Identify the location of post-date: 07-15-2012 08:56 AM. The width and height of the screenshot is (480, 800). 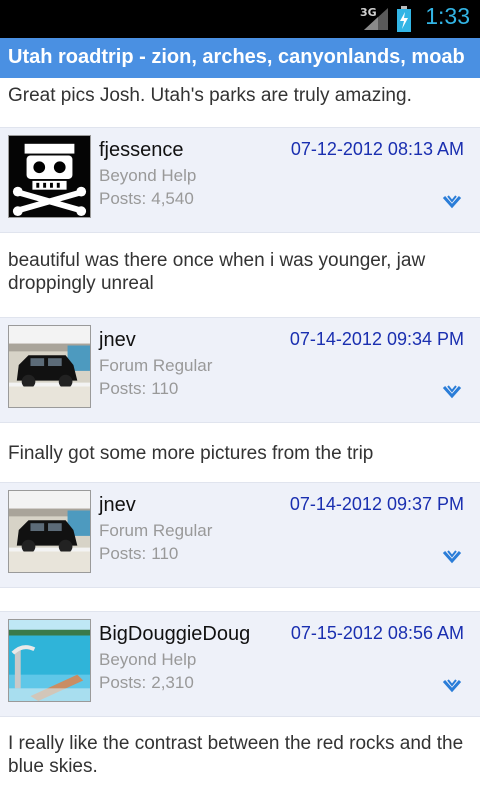
(377, 633).